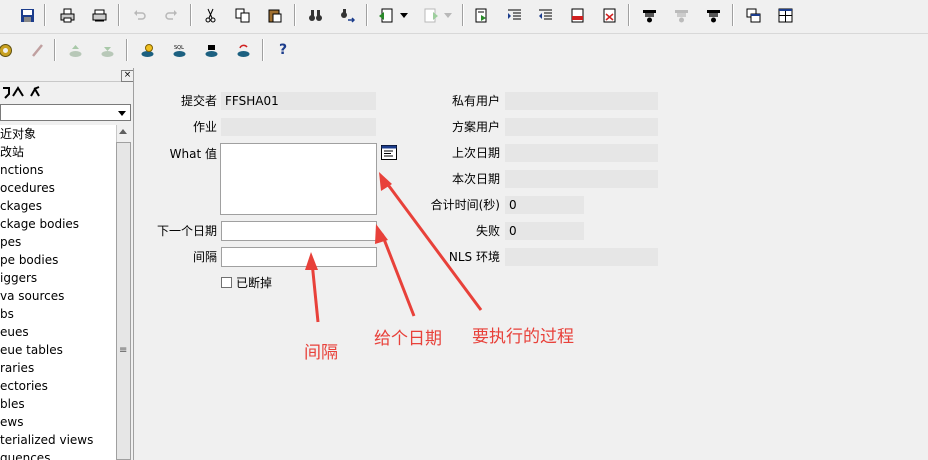  What do you see at coordinates (321, 353) in the screenshot?
I see `annotation-interval: 间隔` at bounding box center [321, 353].